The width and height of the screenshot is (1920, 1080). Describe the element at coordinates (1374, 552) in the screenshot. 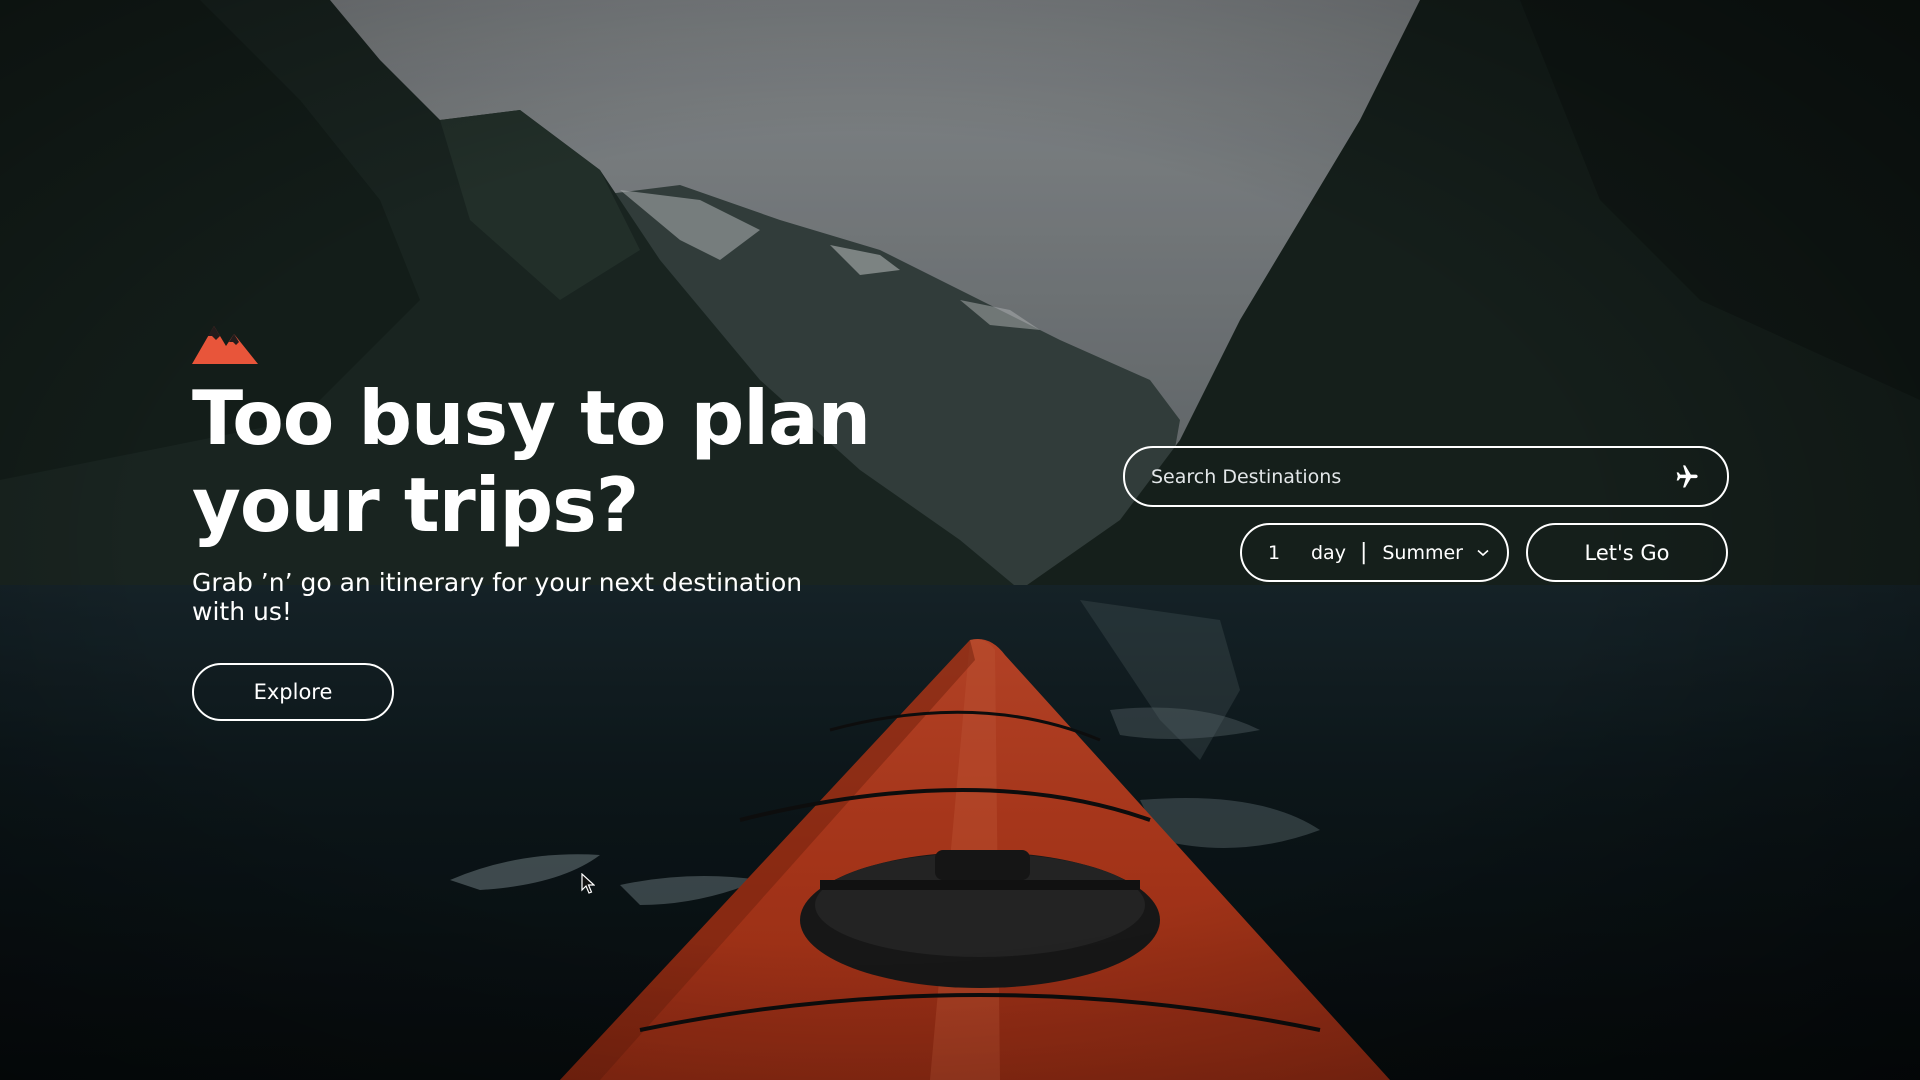

I see `trip-duration-selector: day | Summer` at that location.